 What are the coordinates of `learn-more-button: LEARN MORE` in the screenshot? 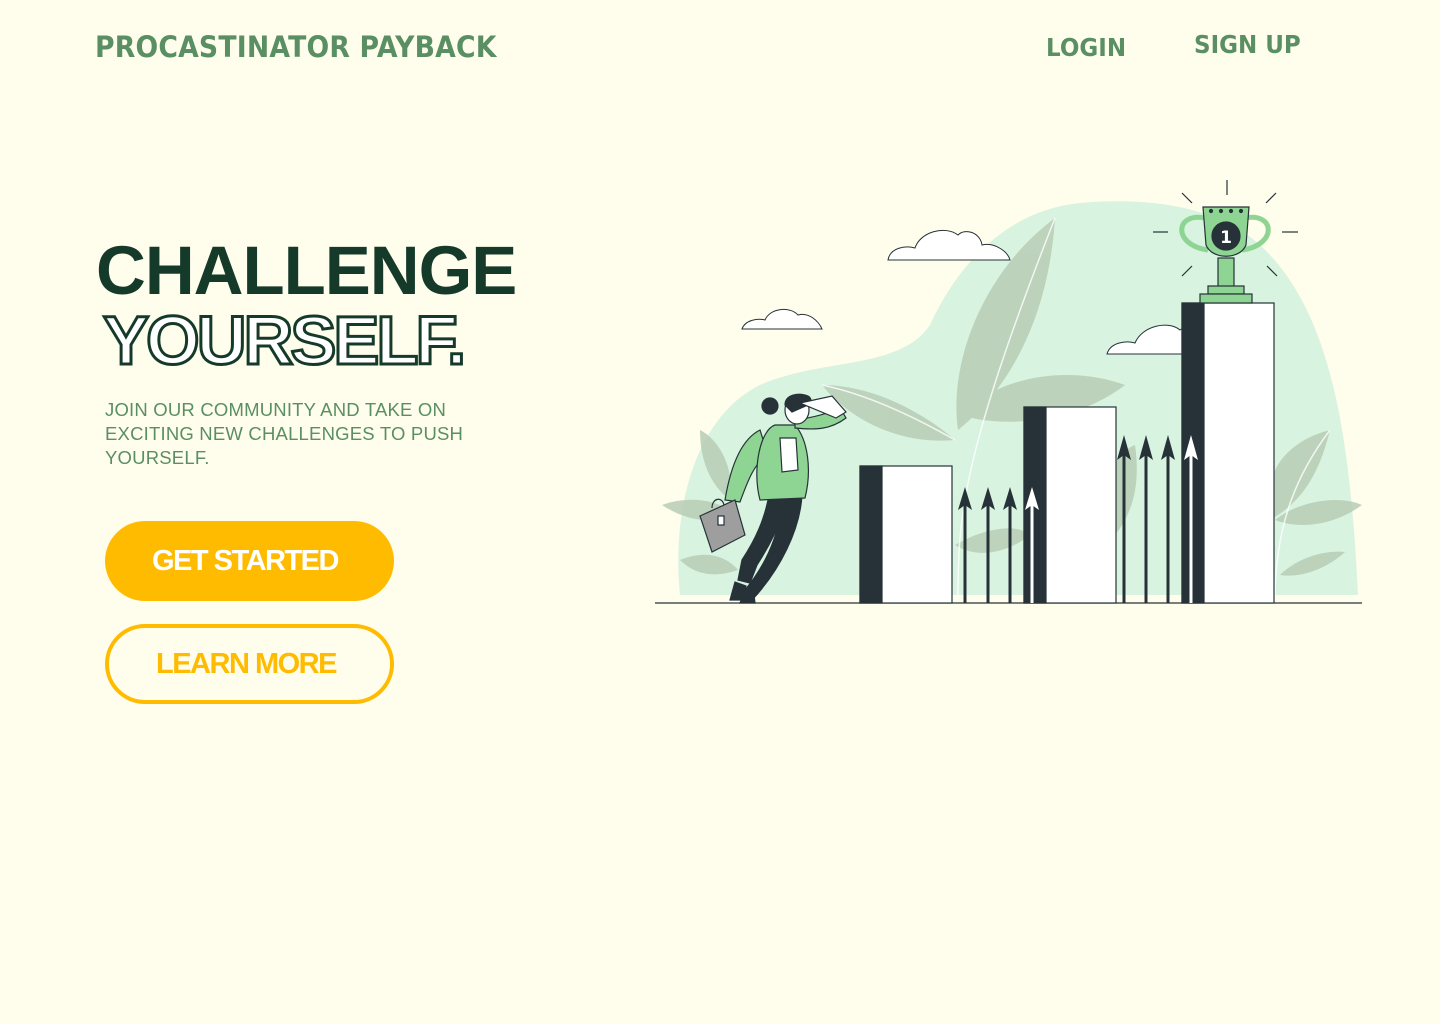 It's located at (249, 664).